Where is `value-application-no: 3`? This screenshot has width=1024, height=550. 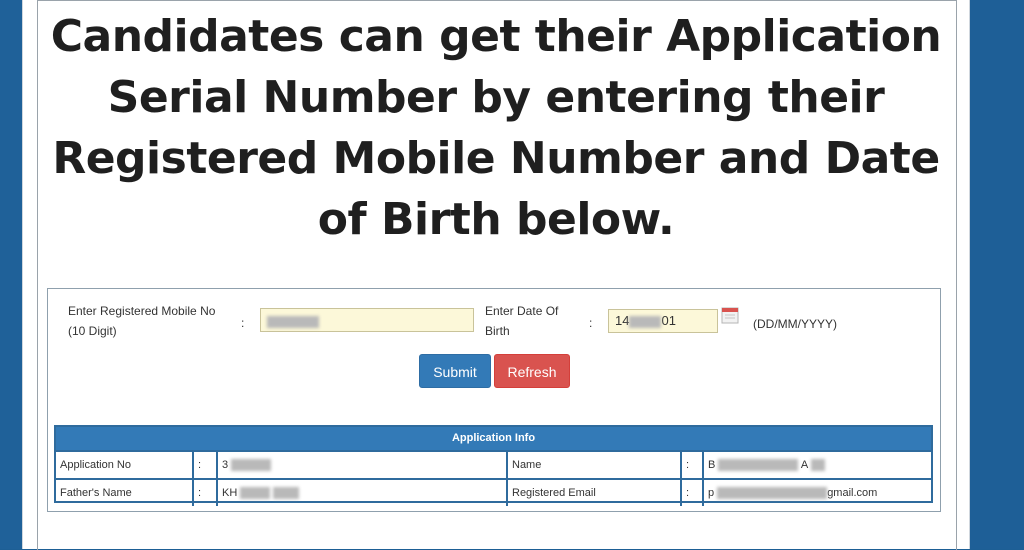 value-application-no: 3 is located at coordinates (363, 465).